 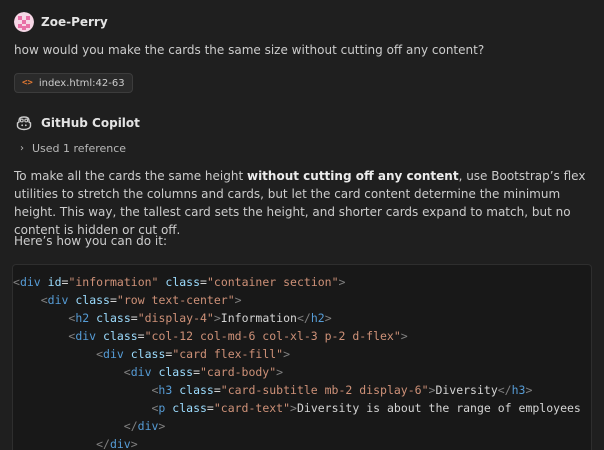 What do you see at coordinates (79, 148) in the screenshot?
I see `used-references-label: Used 1 reference` at bounding box center [79, 148].